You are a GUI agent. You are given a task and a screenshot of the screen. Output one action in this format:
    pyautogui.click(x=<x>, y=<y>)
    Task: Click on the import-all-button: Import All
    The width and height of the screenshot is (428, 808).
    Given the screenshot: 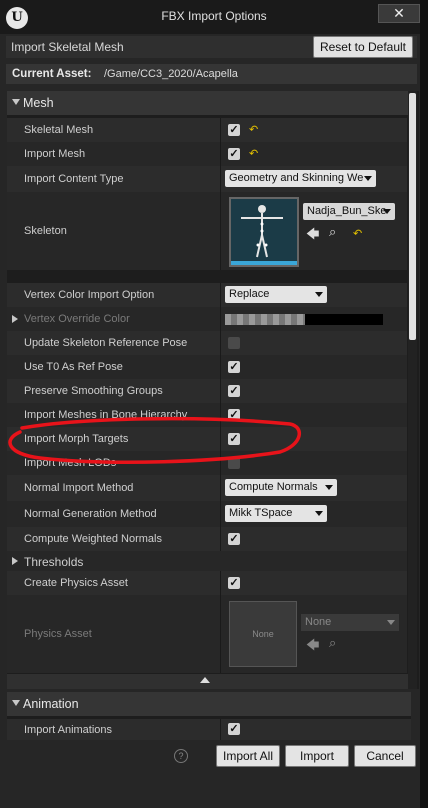 What is the action you would take?
    pyautogui.click(x=248, y=756)
    